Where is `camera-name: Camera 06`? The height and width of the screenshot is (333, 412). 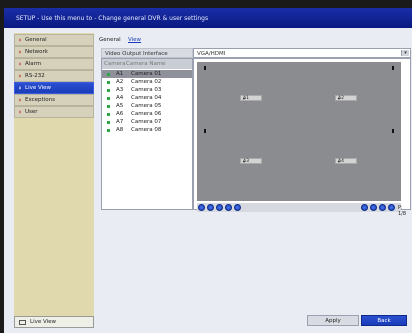
camera-name: Camera 06 is located at coordinates (146, 114).